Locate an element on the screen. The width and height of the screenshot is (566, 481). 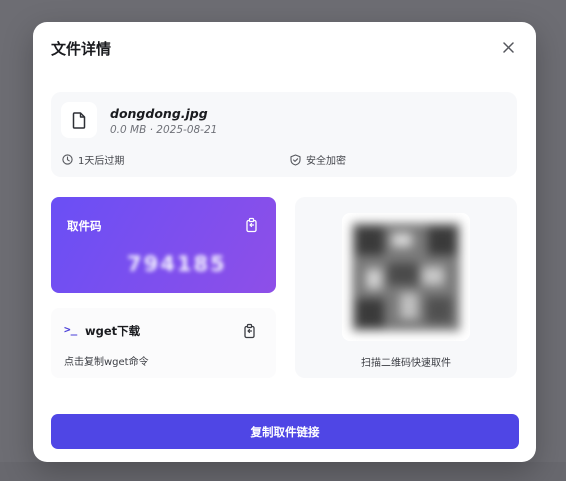
copy-pickup-link-button: 复制取件链接 is located at coordinates (285, 431).